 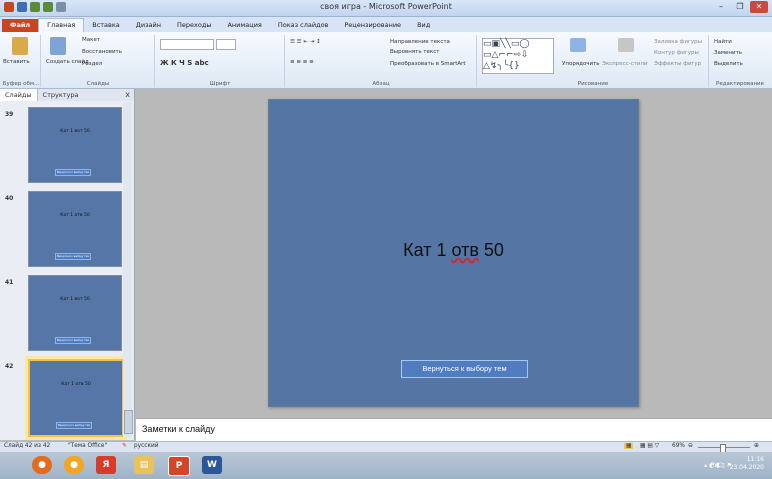 What do you see at coordinates (61, 95) in the screenshot?
I see `tab-outline: Структура` at bounding box center [61, 95].